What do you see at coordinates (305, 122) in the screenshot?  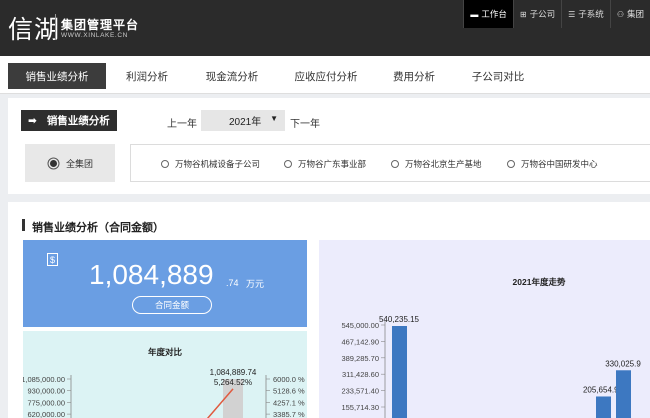 I see `next-year-link: 下一年` at bounding box center [305, 122].